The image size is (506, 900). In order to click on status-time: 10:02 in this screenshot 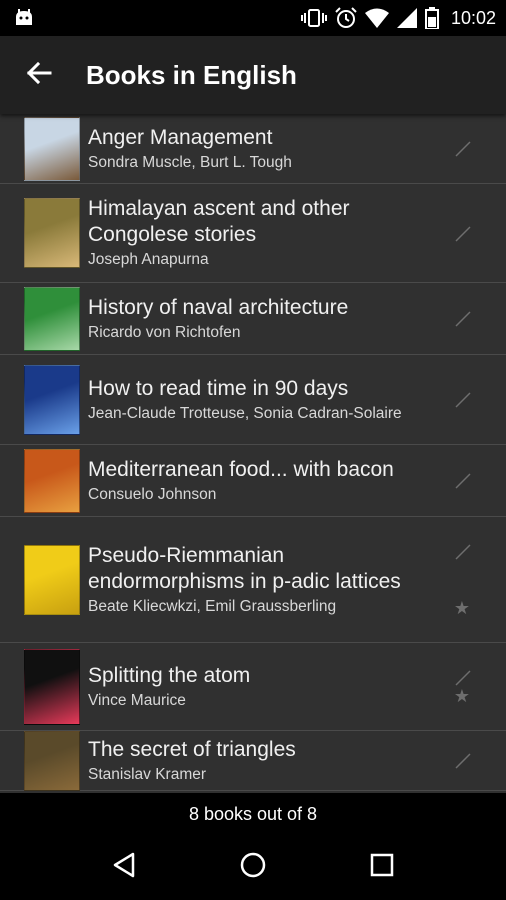, I will do `click(473, 17)`.